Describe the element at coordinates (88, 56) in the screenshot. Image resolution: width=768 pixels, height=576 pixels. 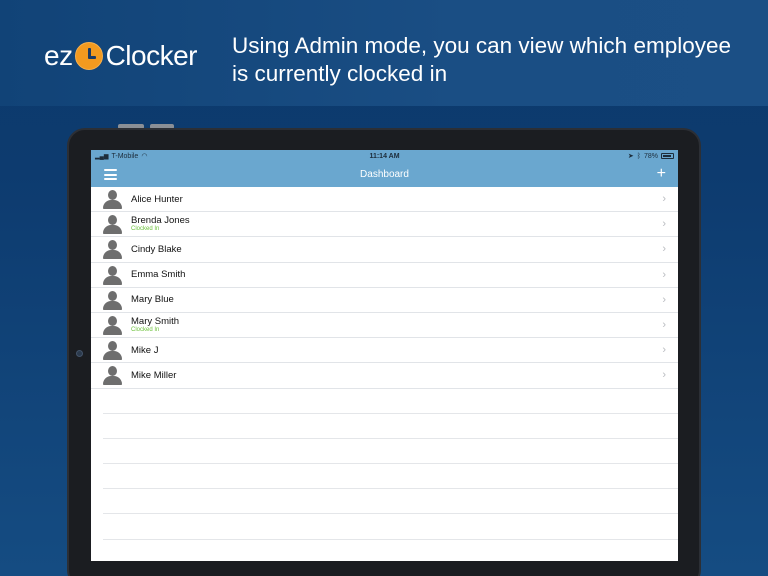
I see `clock-icon` at that location.